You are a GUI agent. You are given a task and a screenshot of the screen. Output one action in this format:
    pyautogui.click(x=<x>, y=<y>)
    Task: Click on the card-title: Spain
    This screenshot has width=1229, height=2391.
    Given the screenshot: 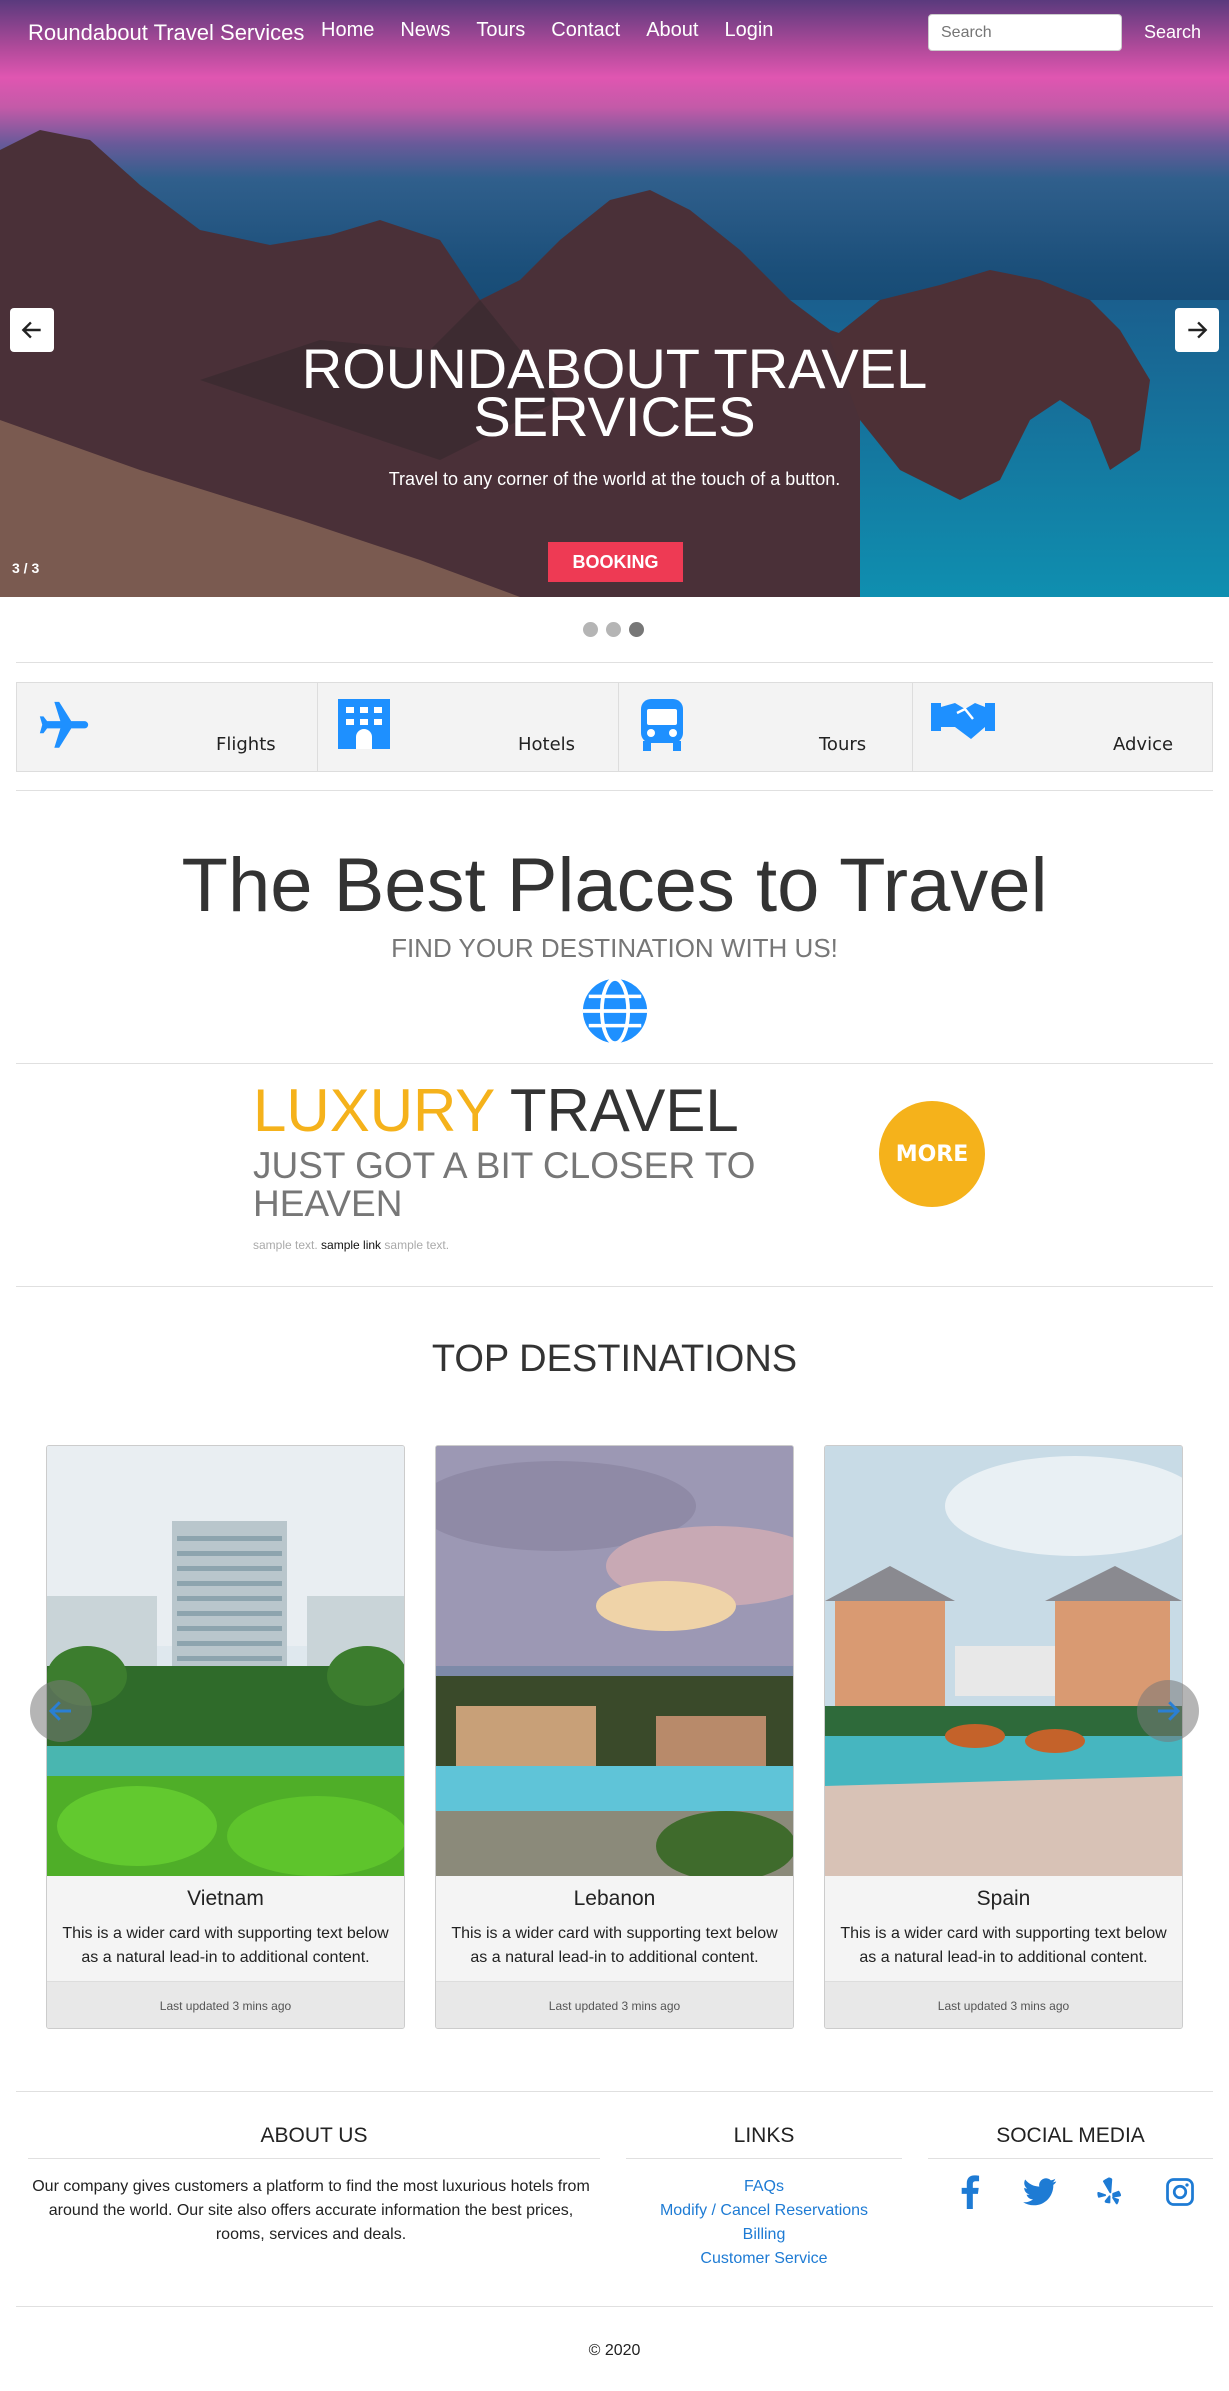 What is the action you would take?
    pyautogui.click(x=1003, y=1898)
    